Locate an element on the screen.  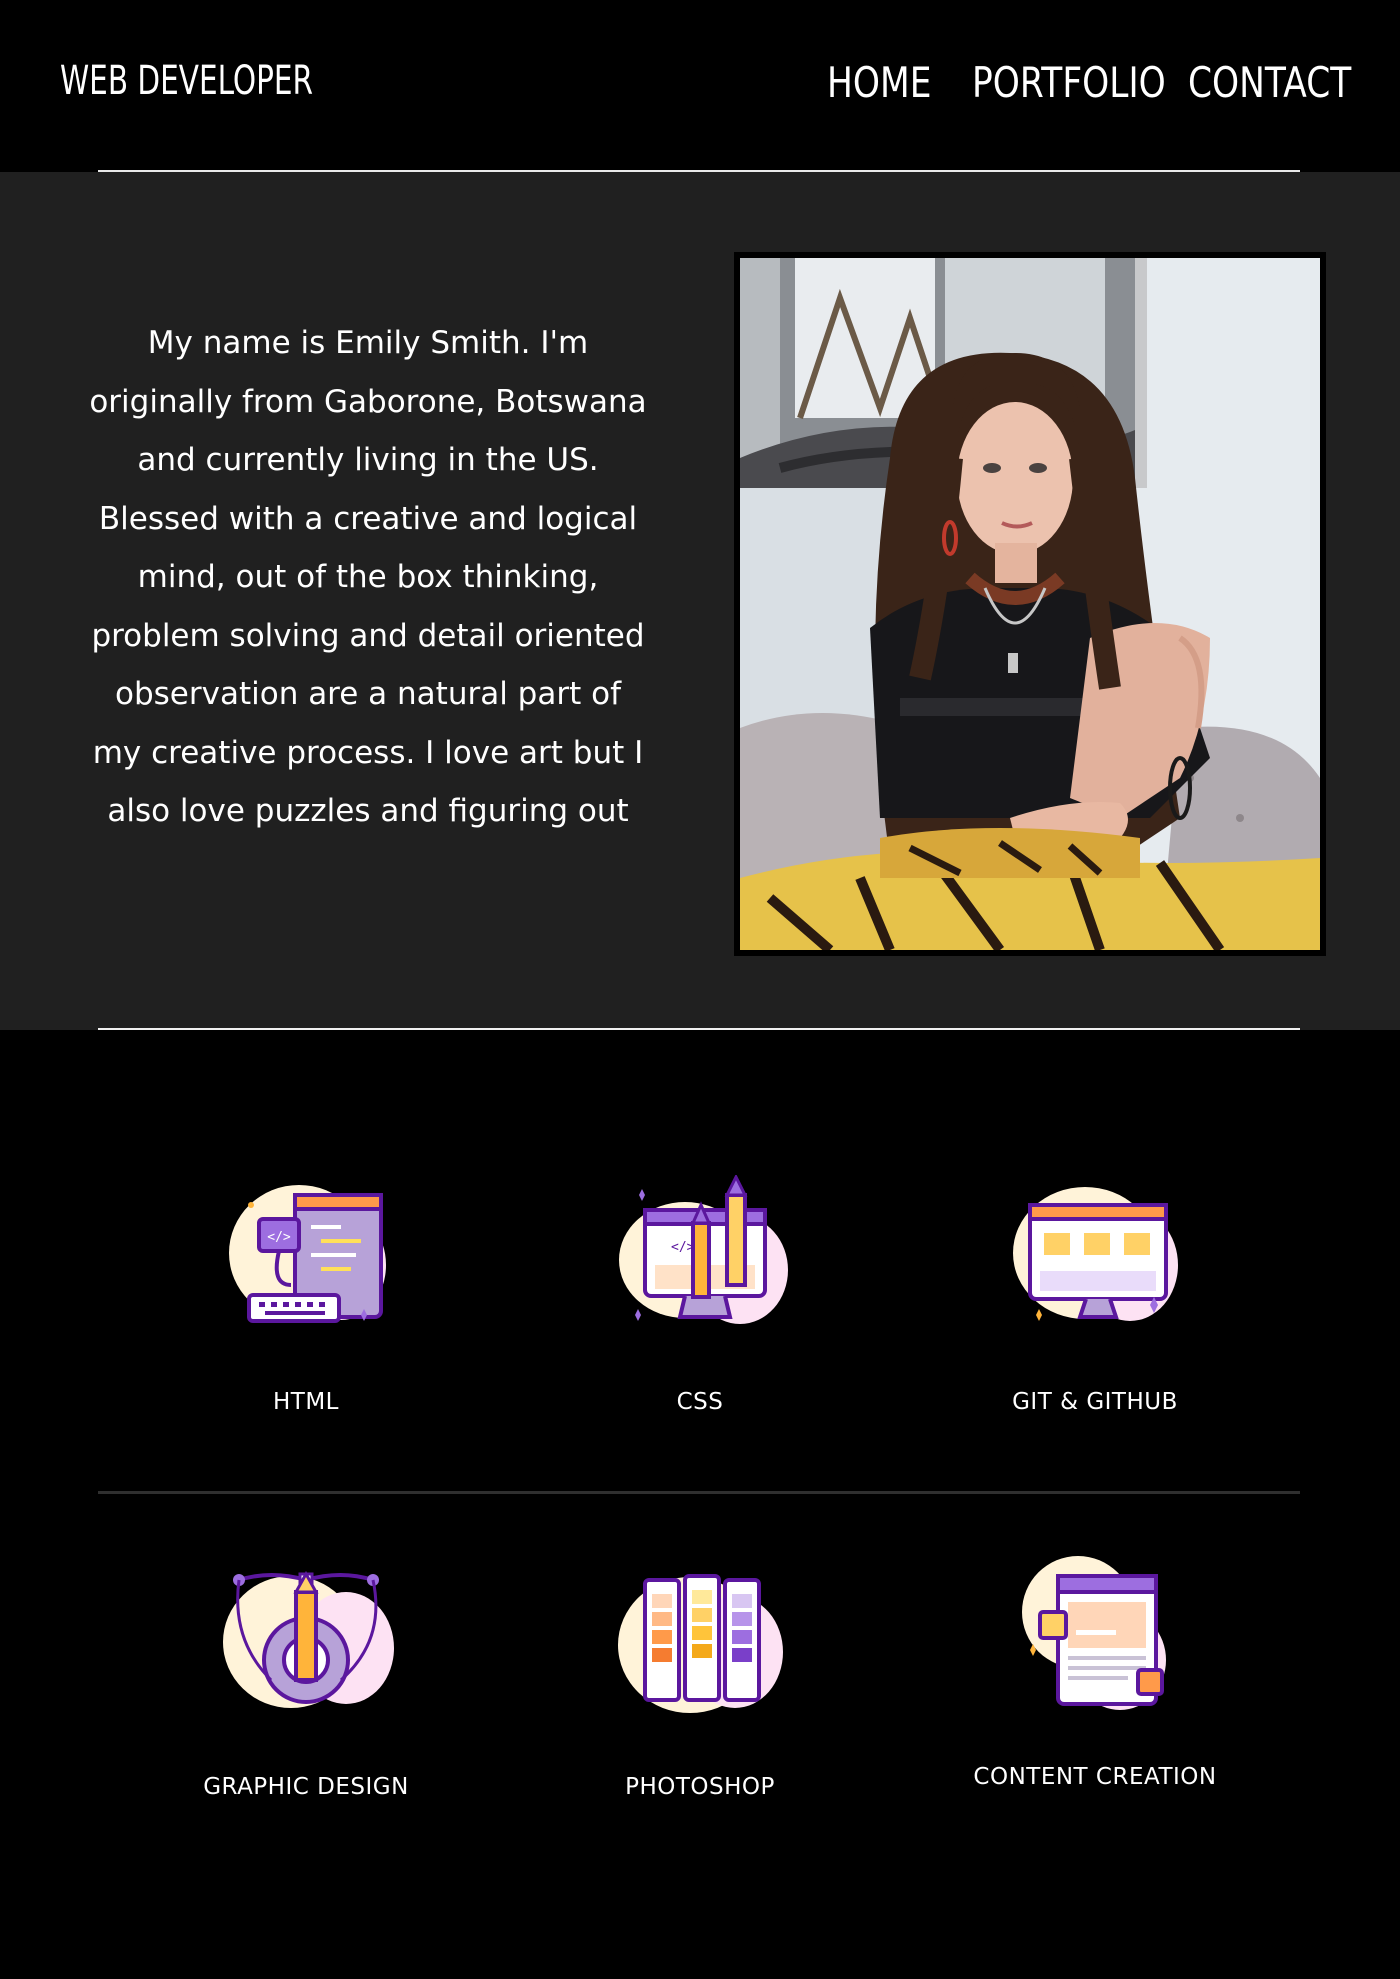
skill-git-github: GIT & GITHUB is located at coordinates (1095, 1295).